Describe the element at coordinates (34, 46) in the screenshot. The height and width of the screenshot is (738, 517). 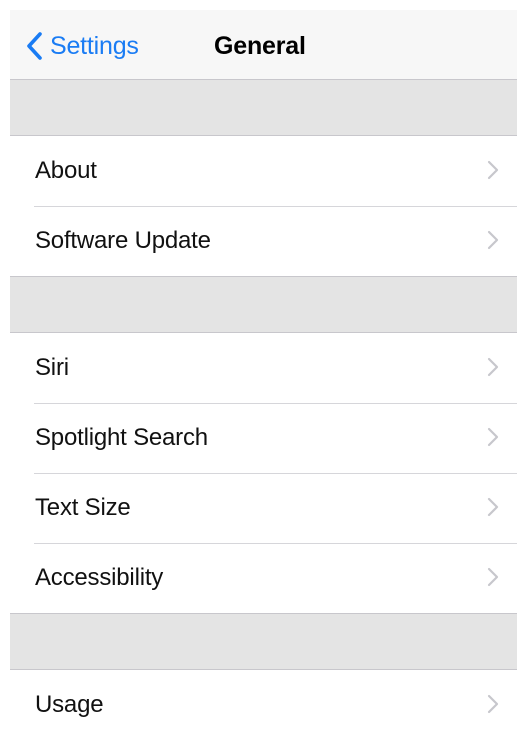
I see `chevron-left-icon` at that location.